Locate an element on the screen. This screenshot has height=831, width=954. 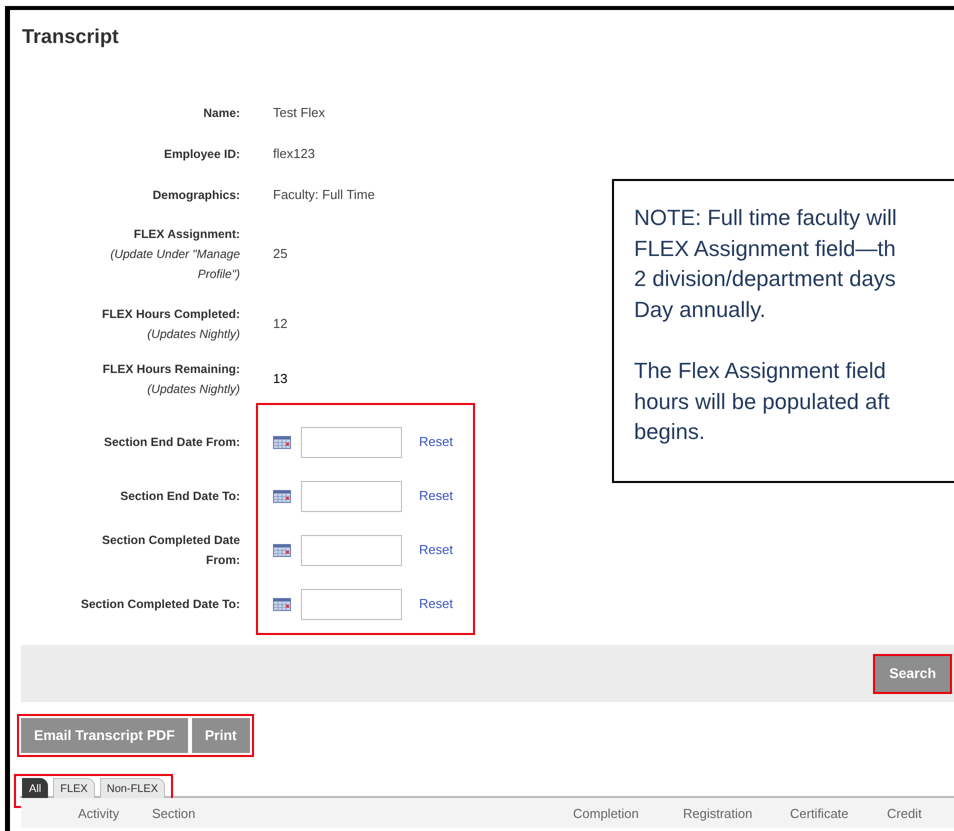
field-label: Section End Date From: is located at coordinates (172, 442).